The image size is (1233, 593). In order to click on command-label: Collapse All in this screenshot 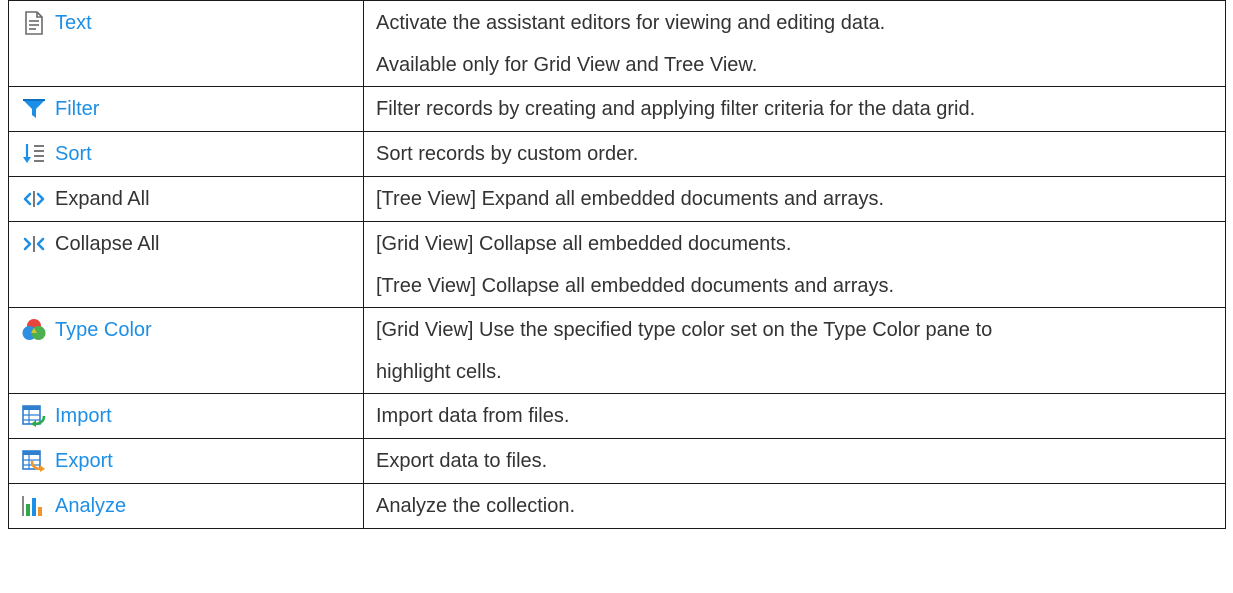, I will do `click(107, 244)`.